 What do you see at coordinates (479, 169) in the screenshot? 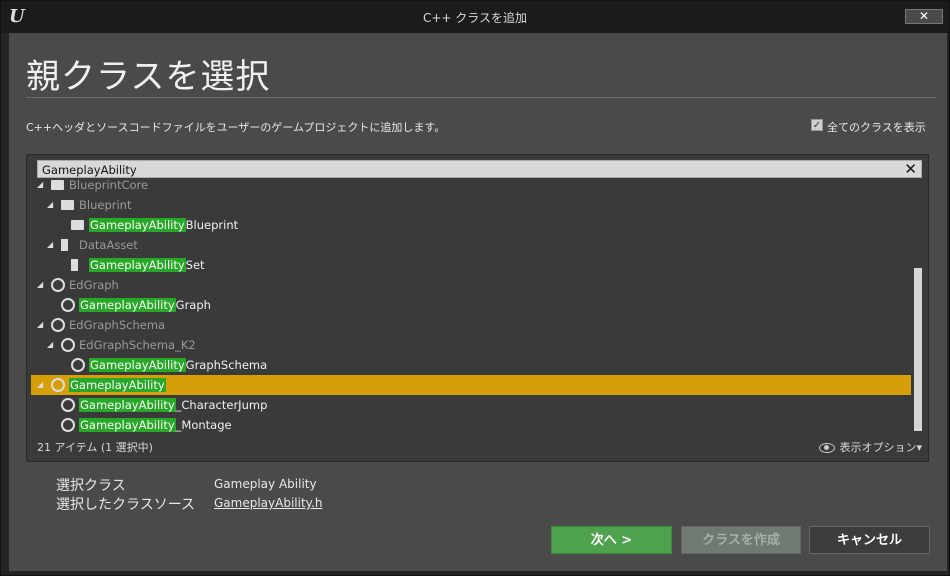
I see `class-search-input: GameplayAbility ✕` at bounding box center [479, 169].